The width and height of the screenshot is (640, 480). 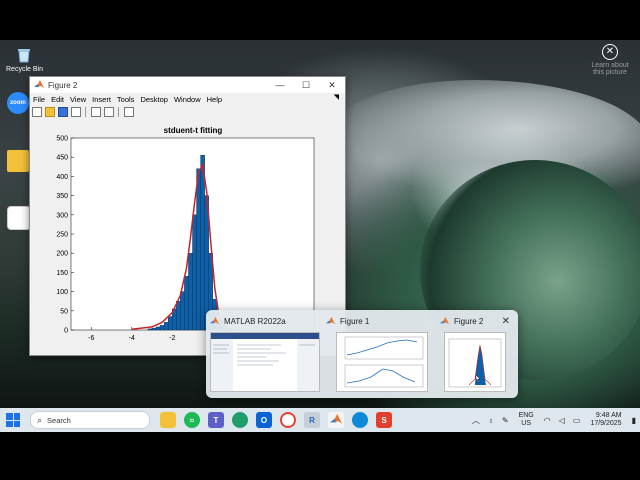 What do you see at coordinates (18, 161) in the screenshot?
I see `desktop-icon-folder` at bounding box center [18, 161].